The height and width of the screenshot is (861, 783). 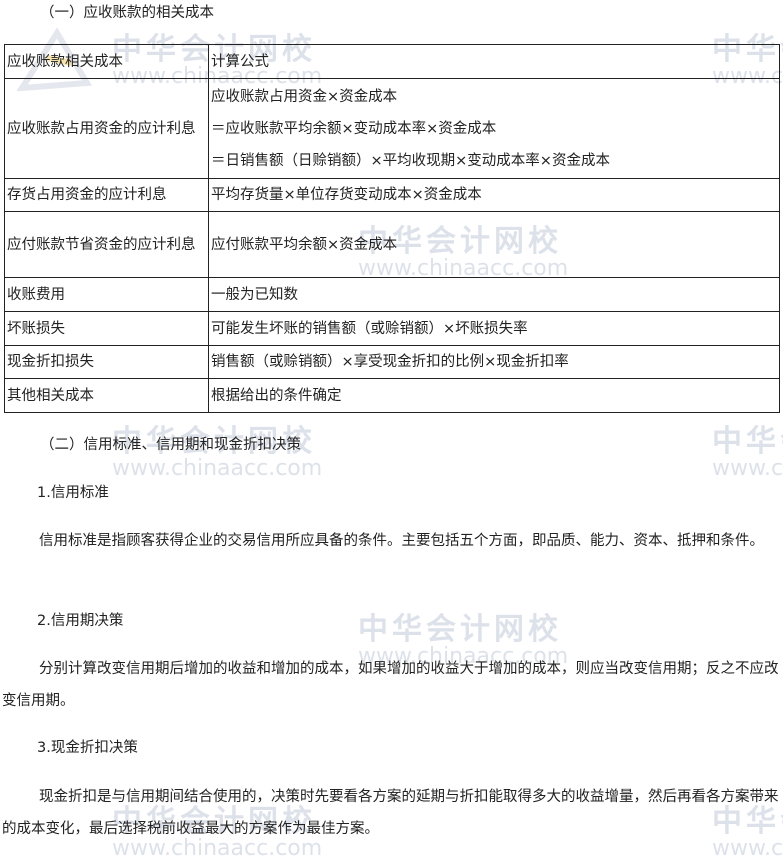 What do you see at coordinates (106, 128) in the screenshot?
I see `cost-item: 应收账款占用资金的应计利息` at bounding box center [106, 128].